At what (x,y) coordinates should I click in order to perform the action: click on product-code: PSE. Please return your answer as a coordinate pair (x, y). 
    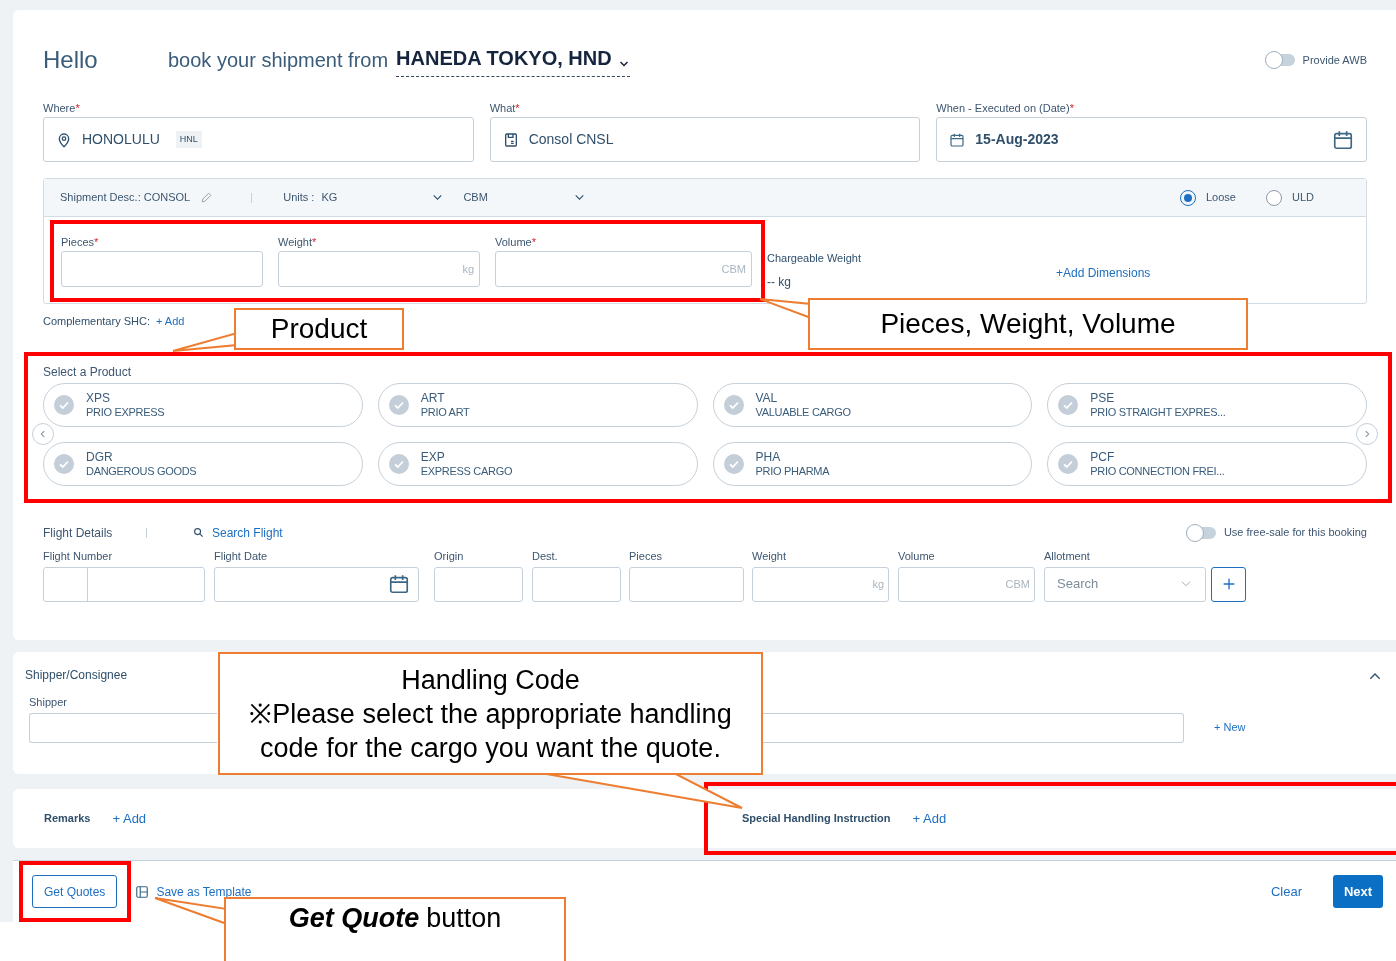
    Looking at the image, I should click on (1103, 397).